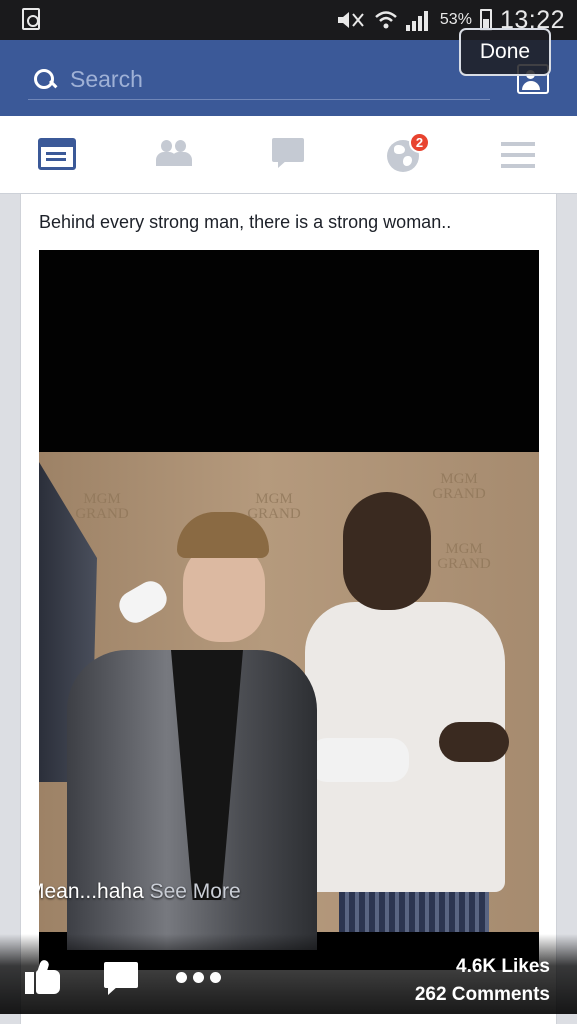 The width and height of the screenshot is (577, 1024). I want to click on caption-text: Mean...haha, so click(91, 891).